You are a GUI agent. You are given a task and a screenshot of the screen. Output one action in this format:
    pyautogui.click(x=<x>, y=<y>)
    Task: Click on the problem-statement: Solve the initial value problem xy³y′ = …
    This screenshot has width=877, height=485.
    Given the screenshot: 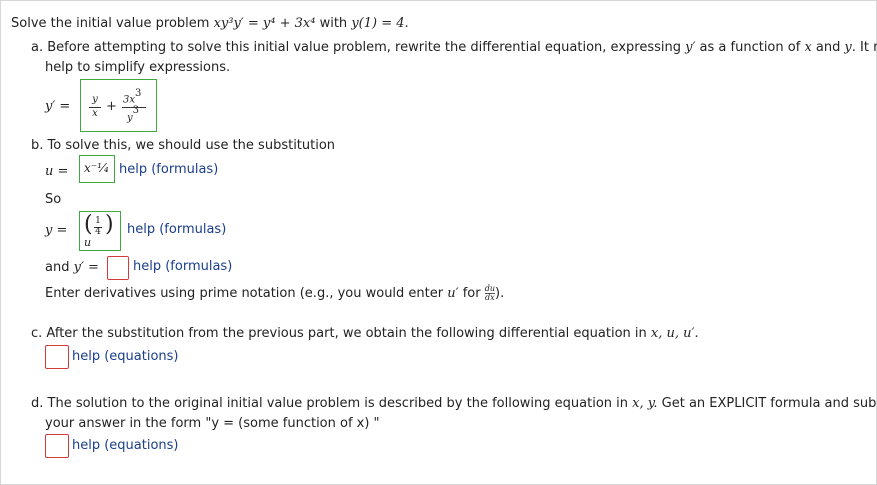 What is the action you would take?
    pyautogui.click(x=210, y=24)
    